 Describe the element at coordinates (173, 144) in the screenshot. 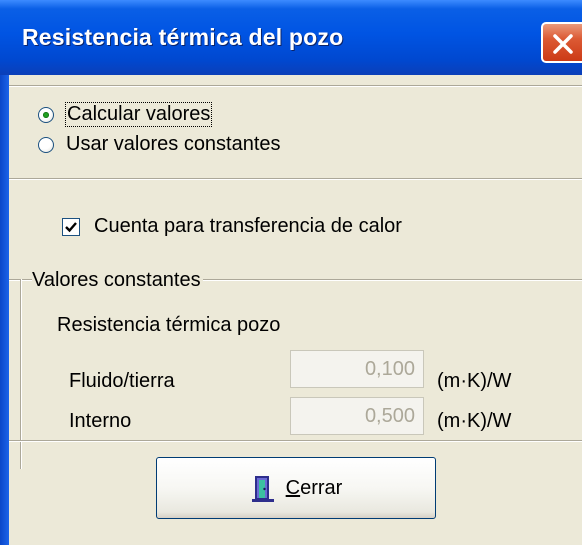

I see `radio-usar-valores-constantes-label: Usar valores constantes` at that location.